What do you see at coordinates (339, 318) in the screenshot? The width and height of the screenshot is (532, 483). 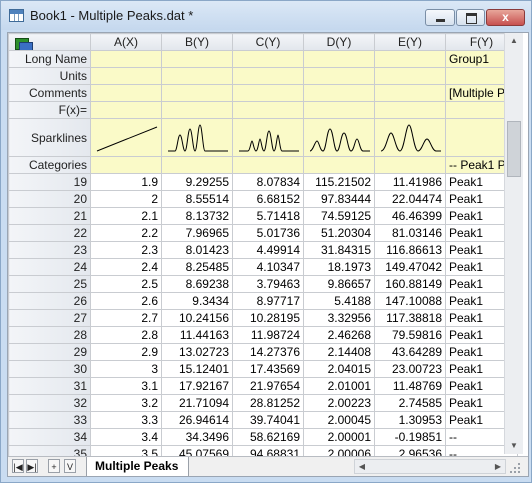 I see `data-cell-d: 3.32956` at bounding box center [339, 318].